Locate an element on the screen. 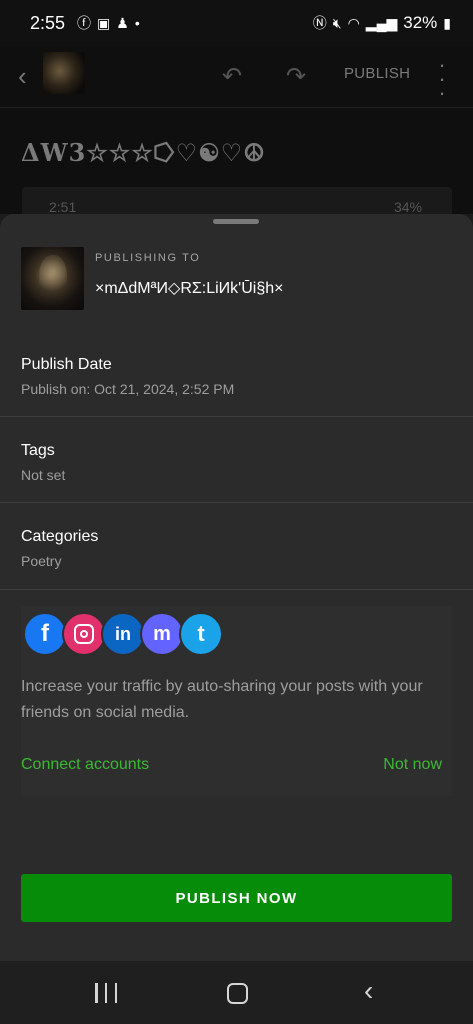 The height and width of the screenshot is (1024, 473). site-icon is located at coordinates (64, 73).